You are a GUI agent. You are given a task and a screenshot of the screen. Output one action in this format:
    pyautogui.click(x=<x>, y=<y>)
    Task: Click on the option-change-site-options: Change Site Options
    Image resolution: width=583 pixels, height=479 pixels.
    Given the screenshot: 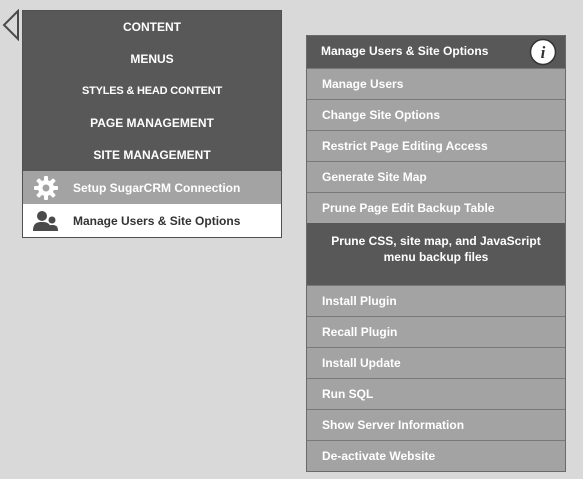 What is the action you would take?
    pyautogui.click(x=436, y=114)
    